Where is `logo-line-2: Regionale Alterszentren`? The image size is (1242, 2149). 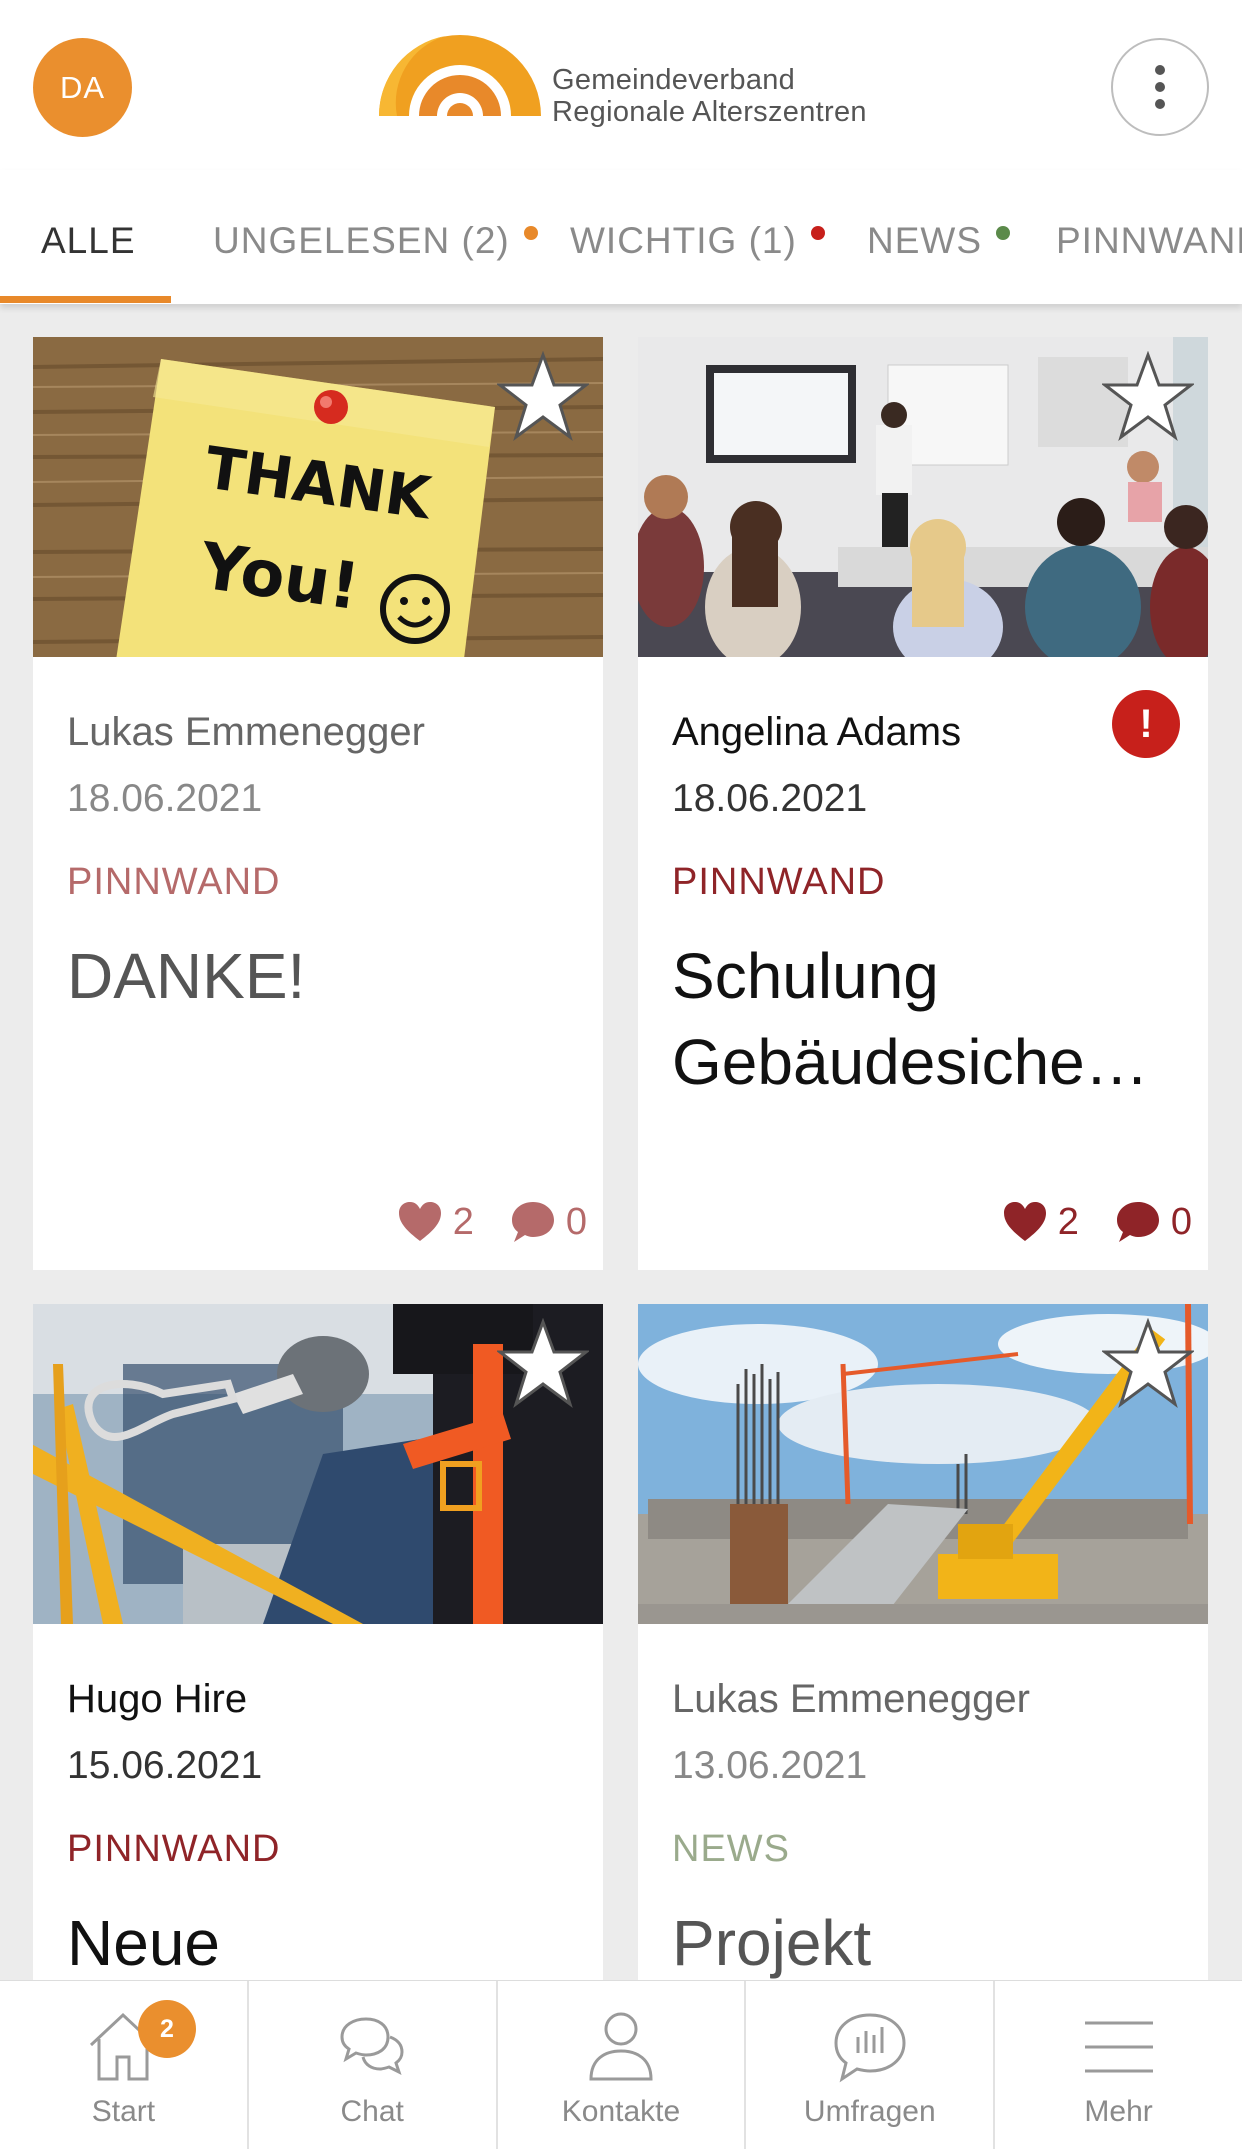 logo-line-2: Regionale Alterszentren is located at coordinates (709, 112).